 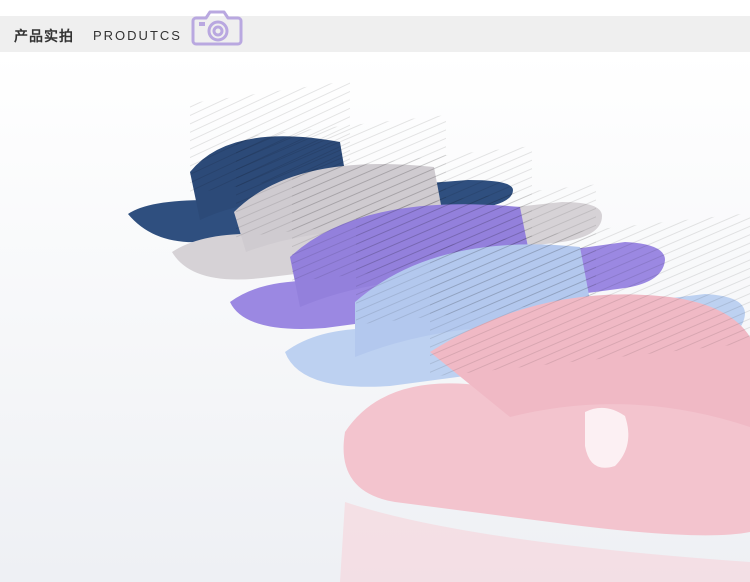 What do you see at coordinates (44, 37) in the screenshot?
I see `section-title-cn: 产品实拍` at bounding box center [44, 37].